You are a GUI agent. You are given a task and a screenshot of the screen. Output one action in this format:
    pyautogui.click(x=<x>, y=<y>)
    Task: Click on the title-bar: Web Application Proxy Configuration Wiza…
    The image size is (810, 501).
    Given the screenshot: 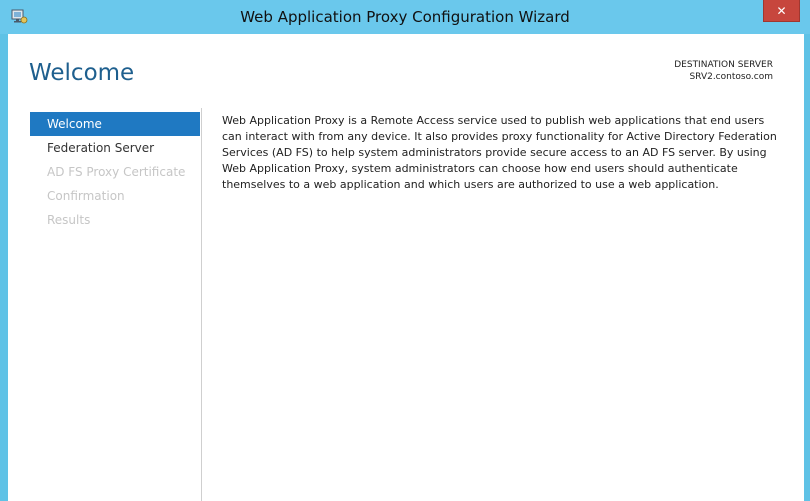 What is the action you would take?
    pyautogui.click(x=405, y=17)
    